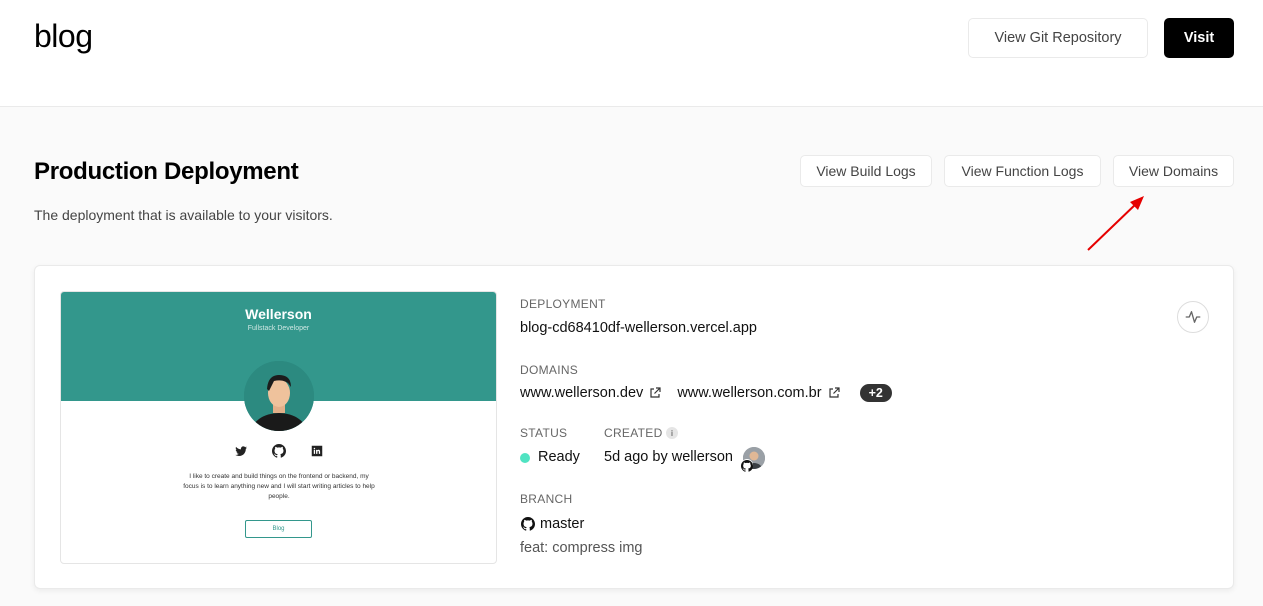 The height and width of the screenshot is (606, 1263). I want to click on deployment-label: DEPLOYMENT, so click(563, 304).